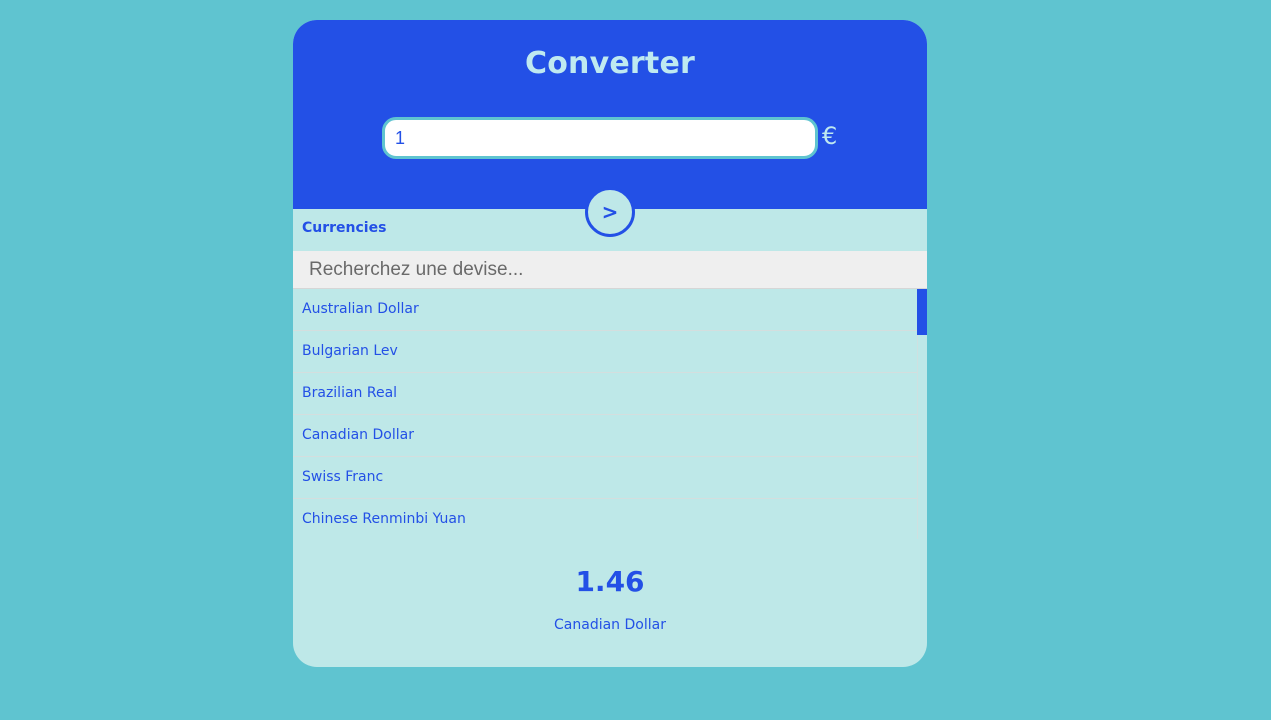  What do you see at coordinates (605, 519) in the screenshot?
I see `list-item: Chinese Renminbi Yuan` at bounding box center [605, 519].